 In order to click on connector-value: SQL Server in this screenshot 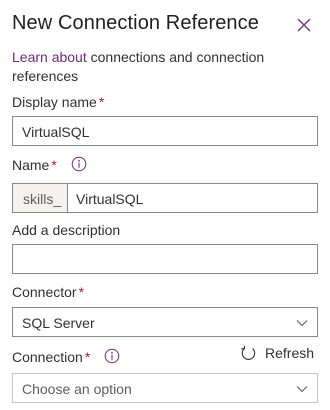, I will do `click(58, 323)`.